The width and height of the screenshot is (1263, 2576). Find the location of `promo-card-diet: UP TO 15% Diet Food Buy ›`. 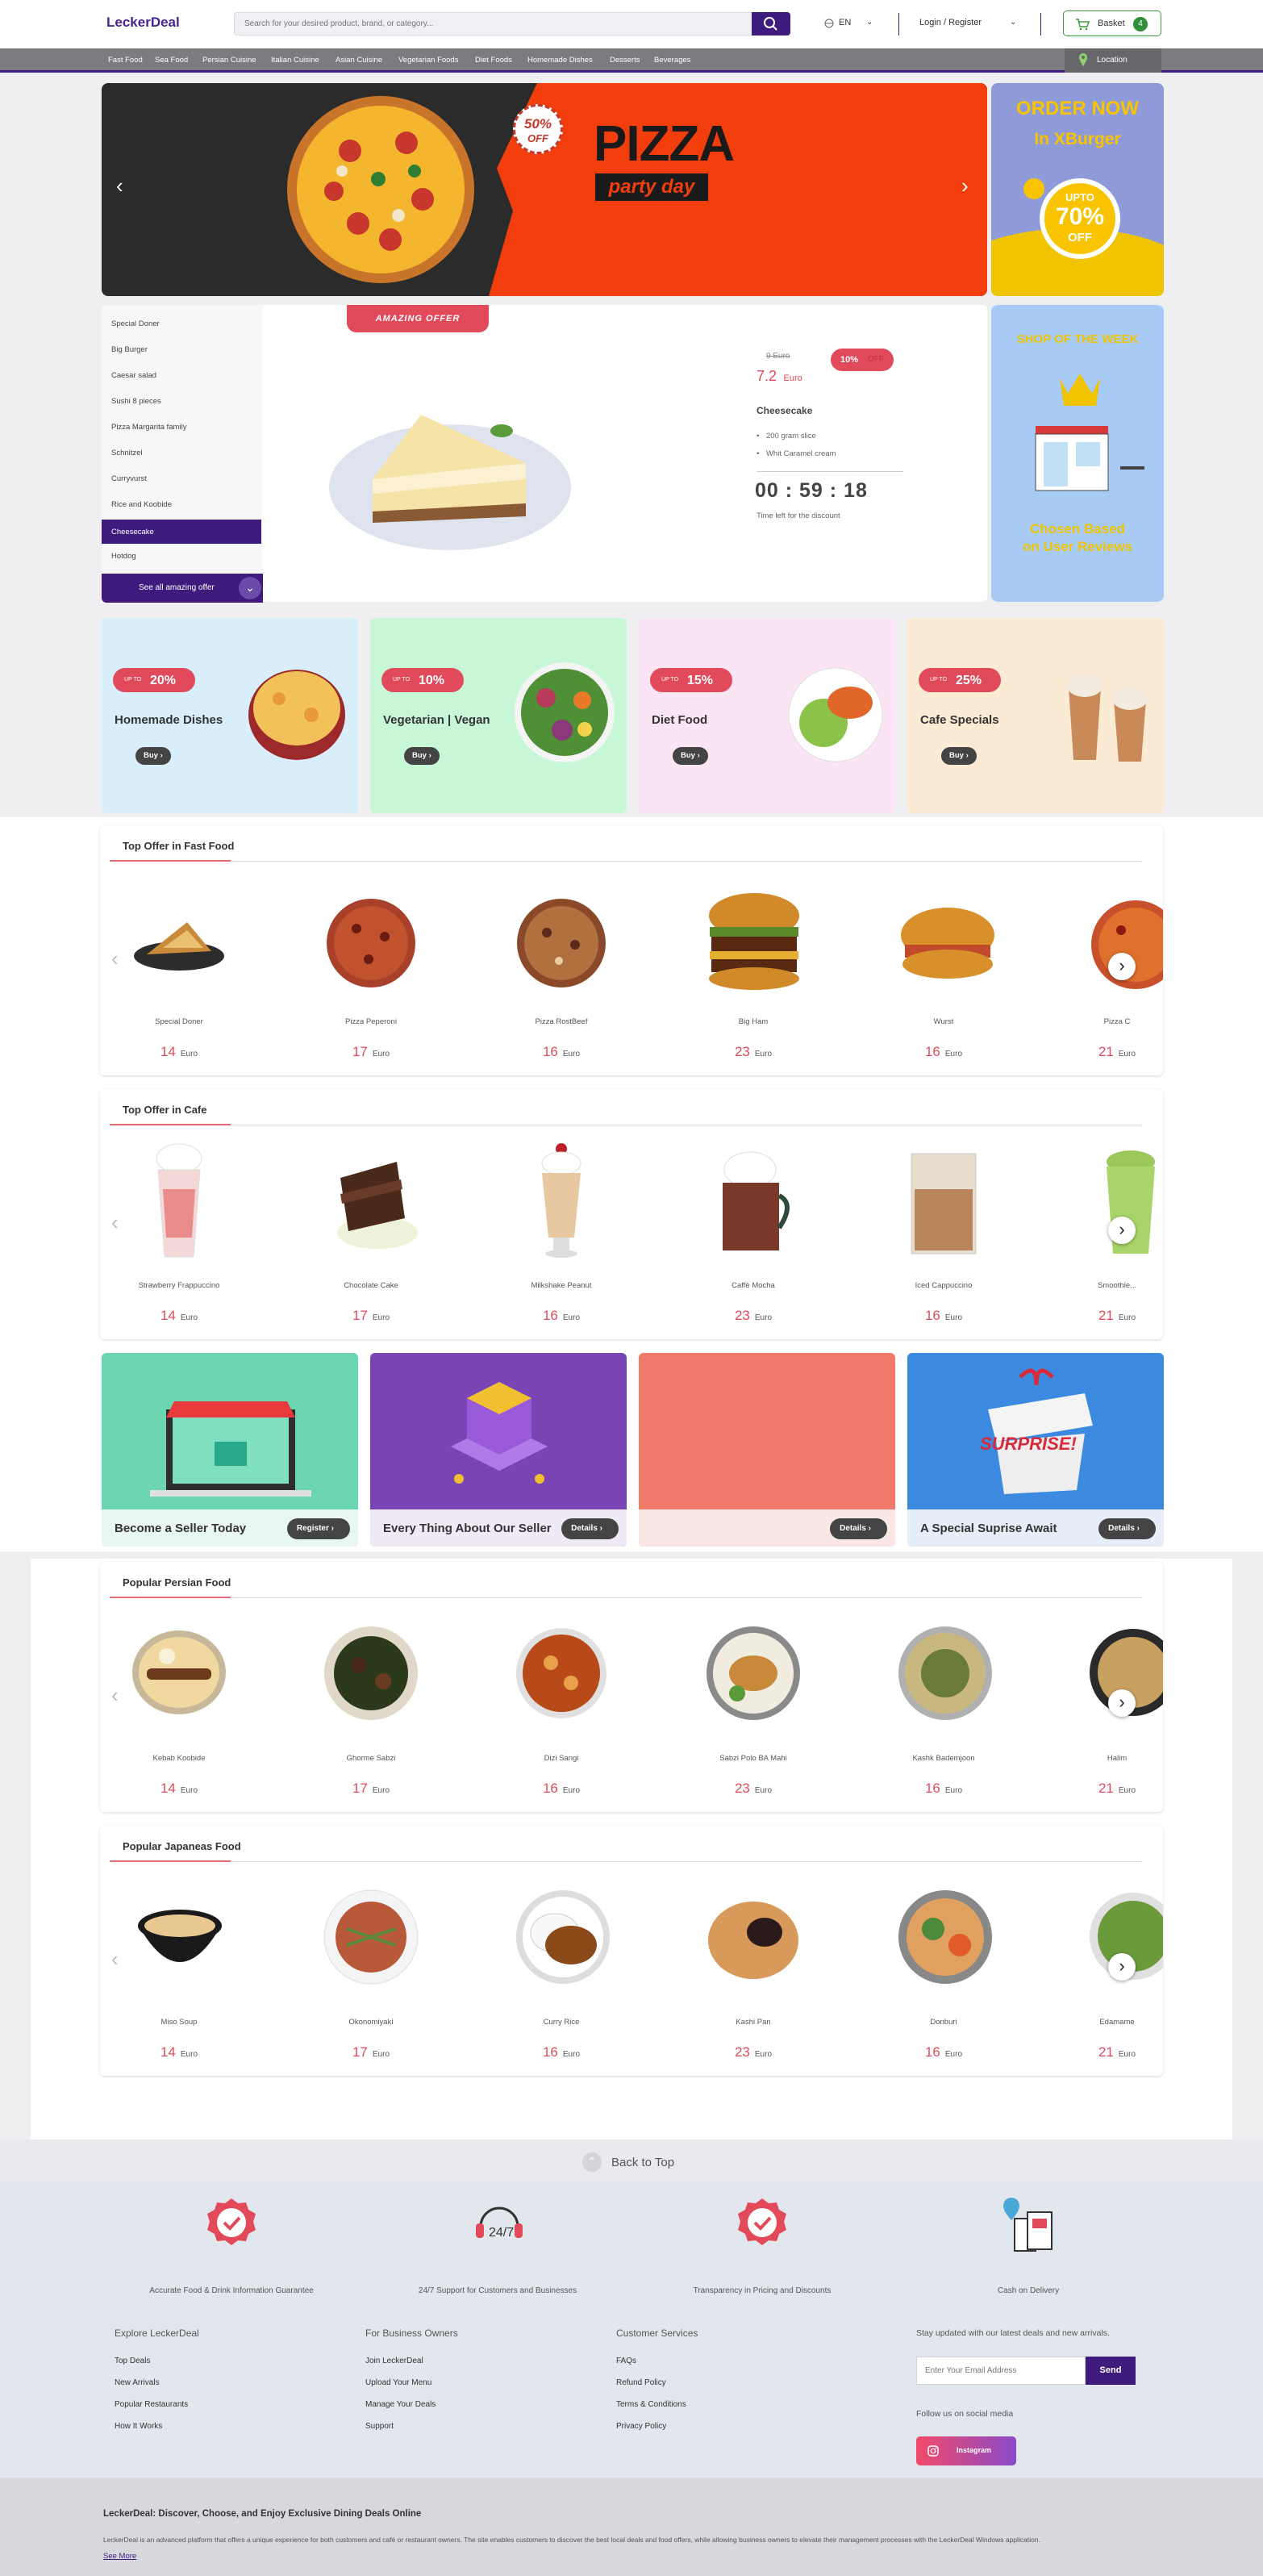

promo-card-diet: UP TO 15% Diet Food Buy › is located at coordinates (767, 715).